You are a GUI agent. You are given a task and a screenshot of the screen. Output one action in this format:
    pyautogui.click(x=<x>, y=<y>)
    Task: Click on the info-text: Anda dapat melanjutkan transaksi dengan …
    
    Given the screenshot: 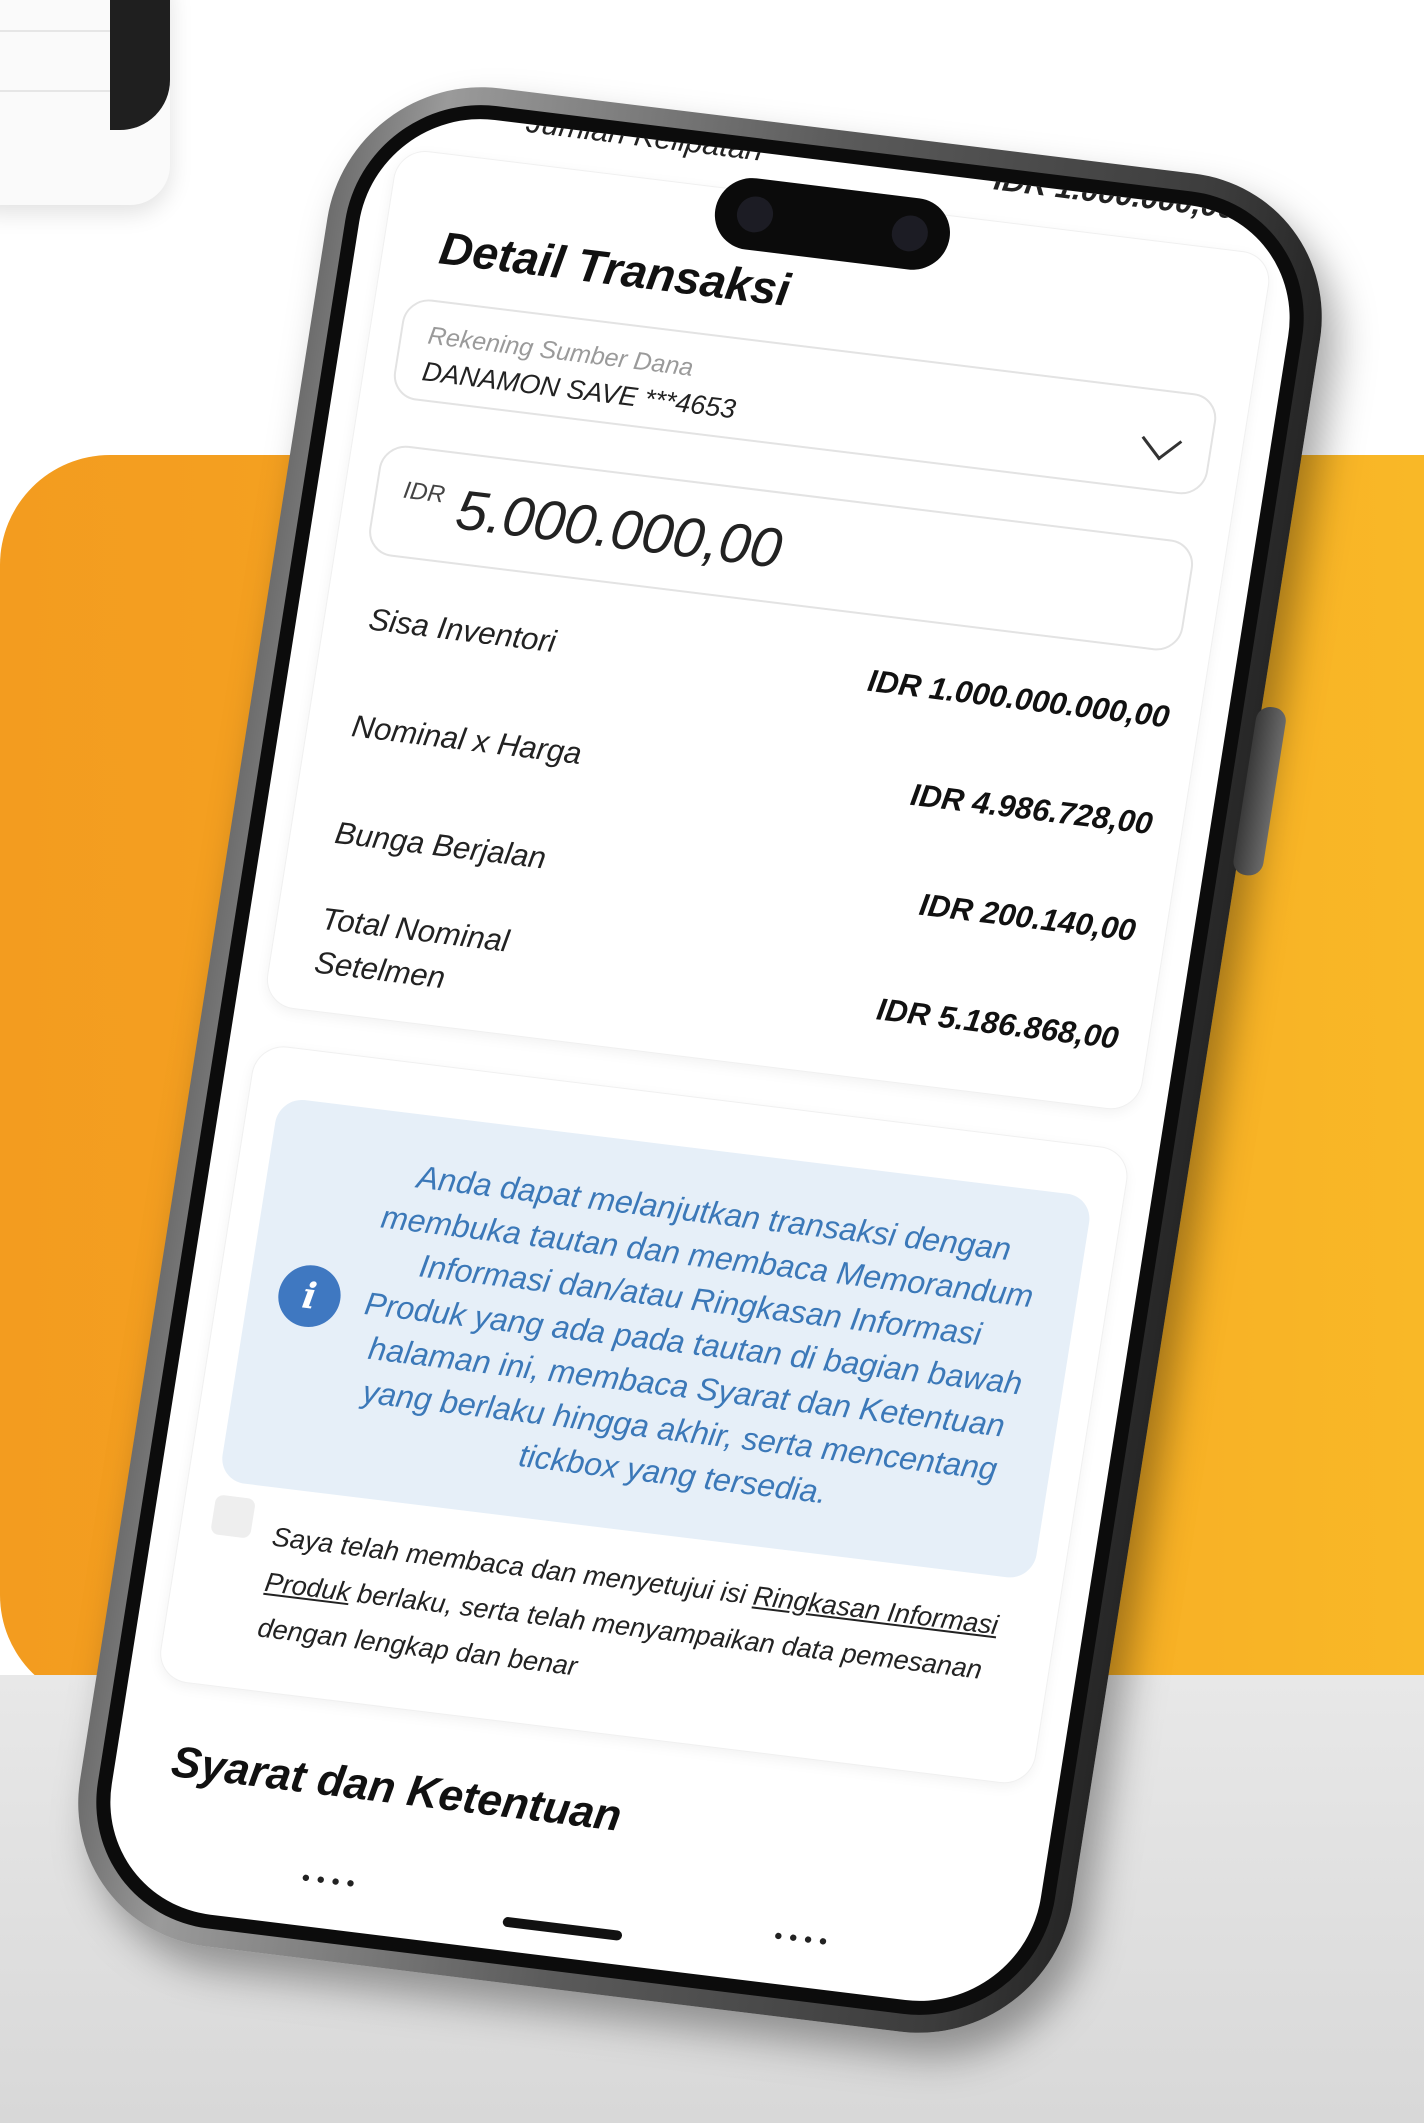 What is the action you would take?
    pyautogui.click(x=698, y=1334)
    